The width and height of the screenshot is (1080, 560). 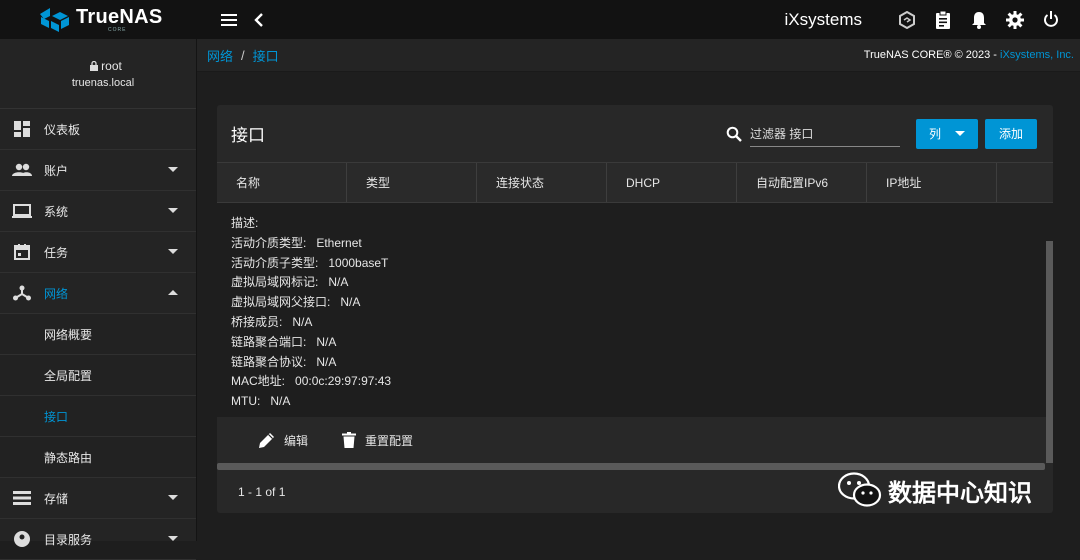 What do you see at coordinates (282, 182) in the screenshot?
I see `column-header-name: 名称` at bounding box center [282, 182].